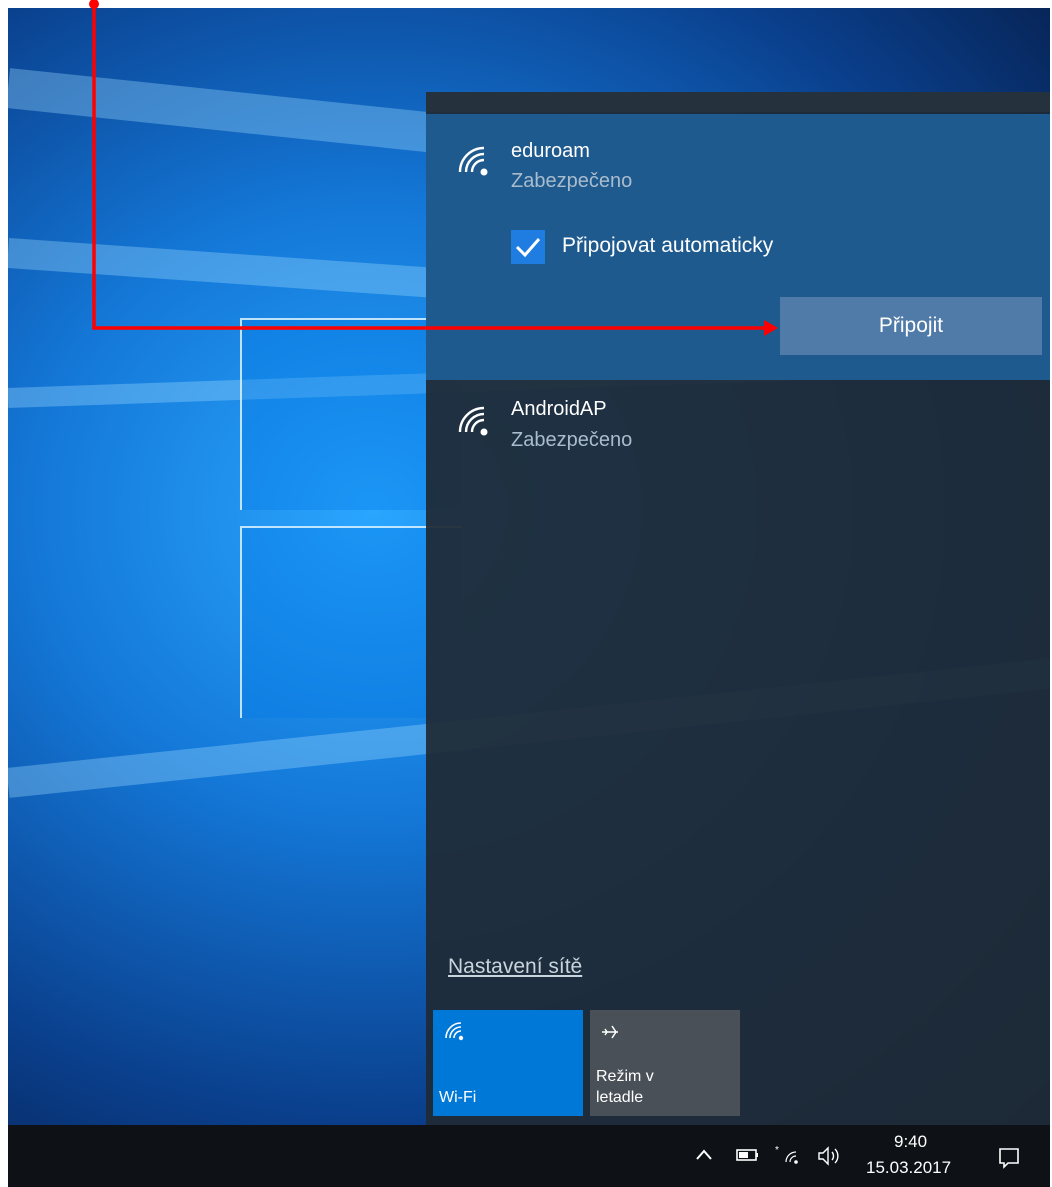  I want to click on chevron-up-icon, so click(704, 1155).